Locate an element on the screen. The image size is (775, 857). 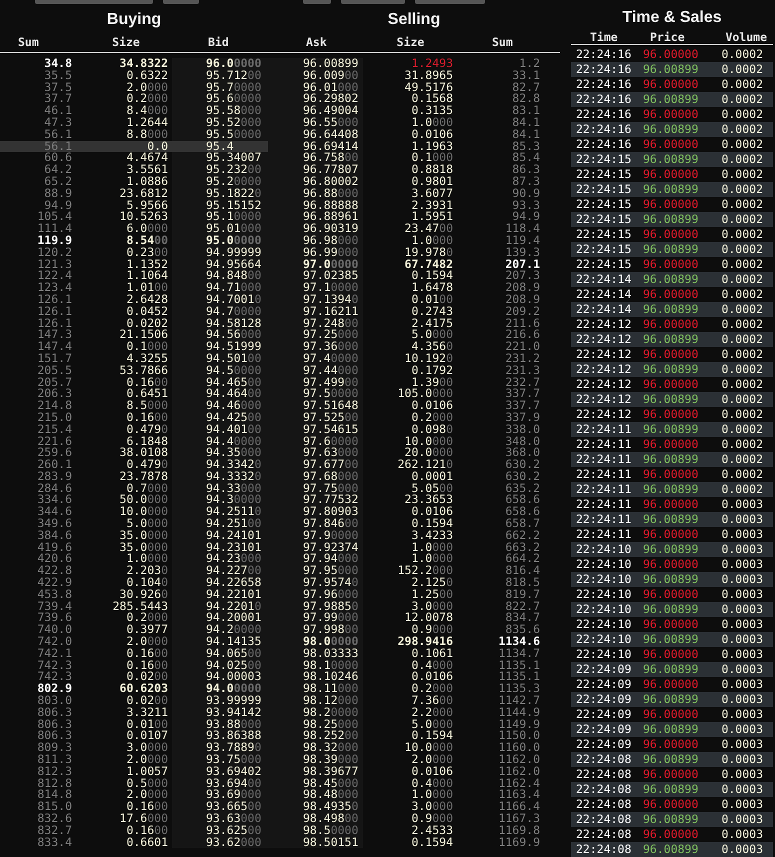
sum-cell-text: 803.0 is located at coordinates (54, 701).